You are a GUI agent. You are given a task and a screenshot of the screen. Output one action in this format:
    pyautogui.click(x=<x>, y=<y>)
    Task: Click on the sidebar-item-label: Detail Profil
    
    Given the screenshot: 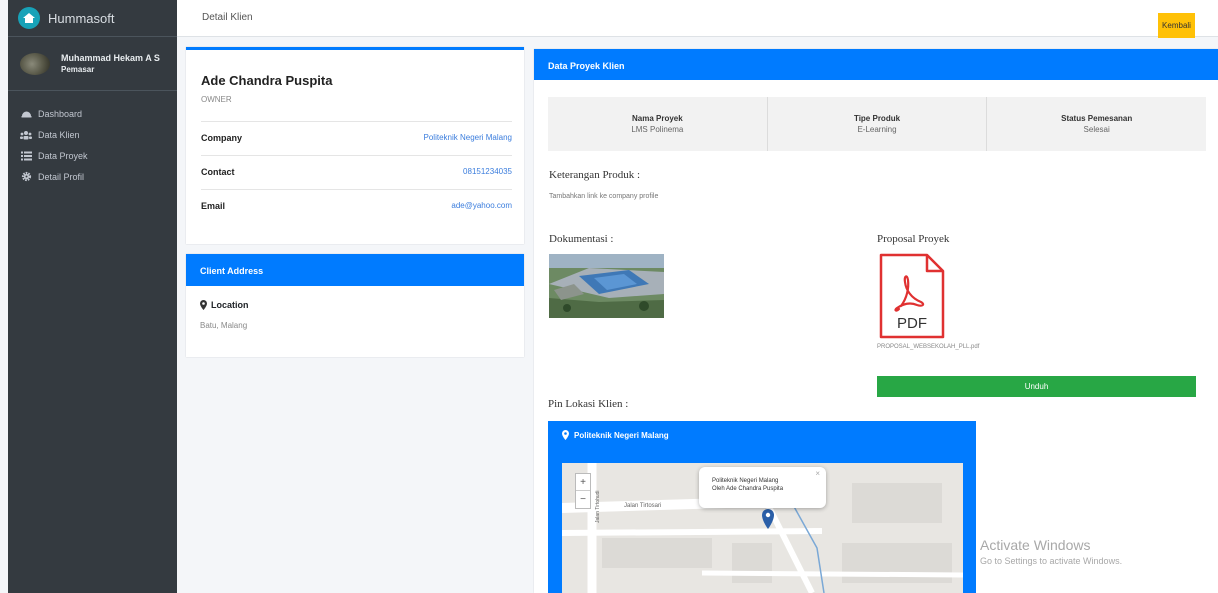 What is the action you would take?
    pyautogui.click(x=61, y=176)
    